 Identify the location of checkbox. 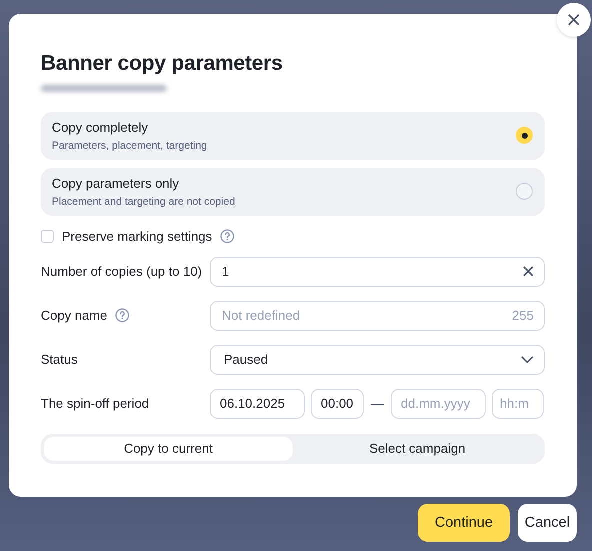
(47, 237).